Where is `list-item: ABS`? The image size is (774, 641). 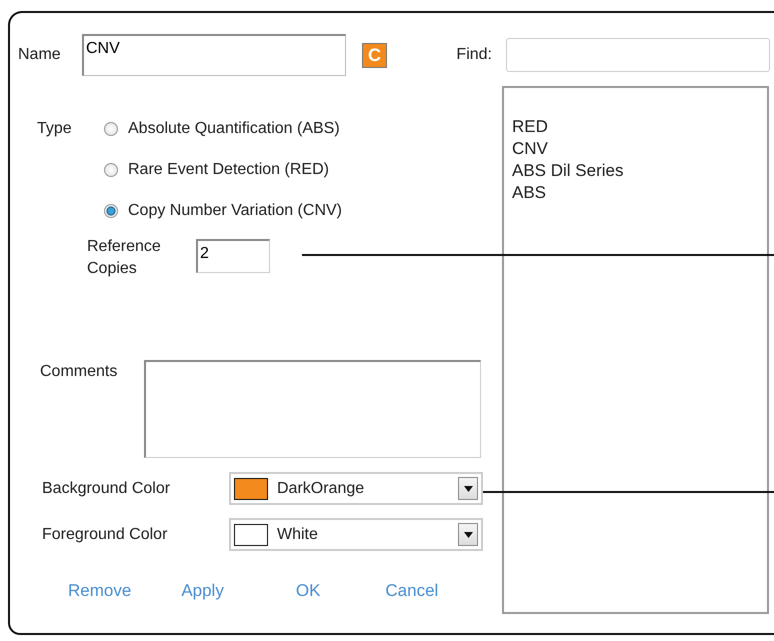
list-item: ABS is located at coordinates (529, 193).